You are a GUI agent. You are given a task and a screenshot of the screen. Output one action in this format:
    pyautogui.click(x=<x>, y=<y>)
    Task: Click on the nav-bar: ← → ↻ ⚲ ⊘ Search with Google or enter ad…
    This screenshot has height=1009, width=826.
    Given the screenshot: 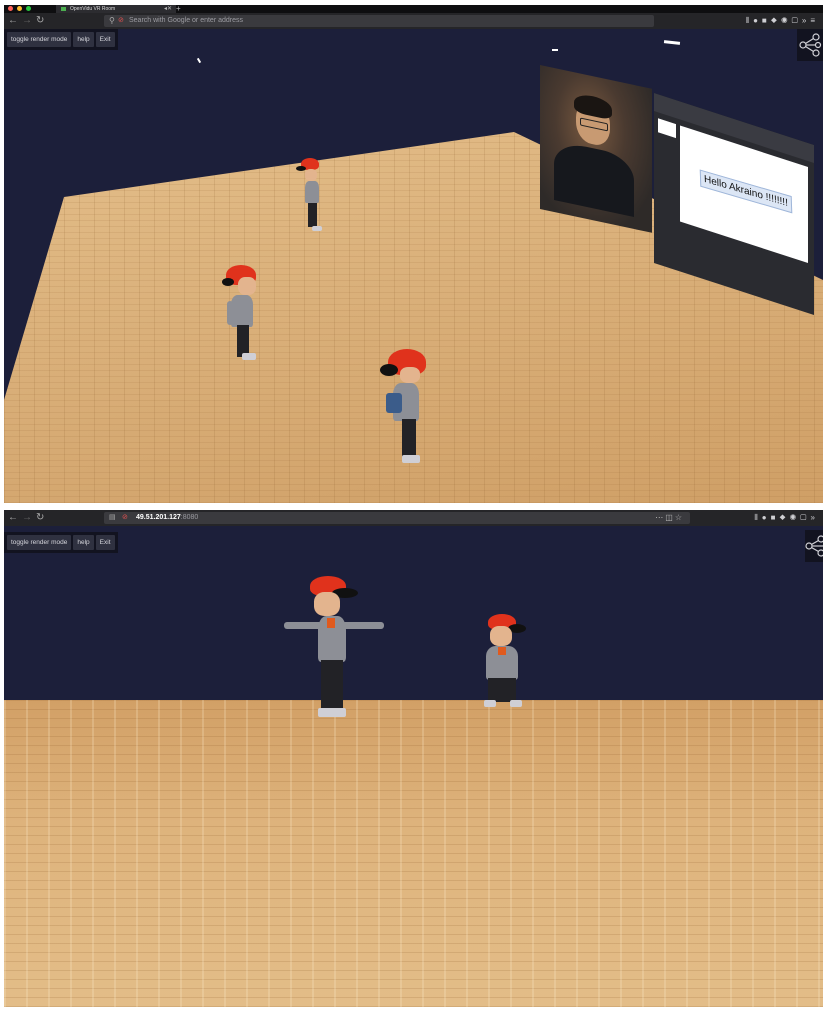 What is the action you would take?
    pyautogui.click(x=413, y=21)
    